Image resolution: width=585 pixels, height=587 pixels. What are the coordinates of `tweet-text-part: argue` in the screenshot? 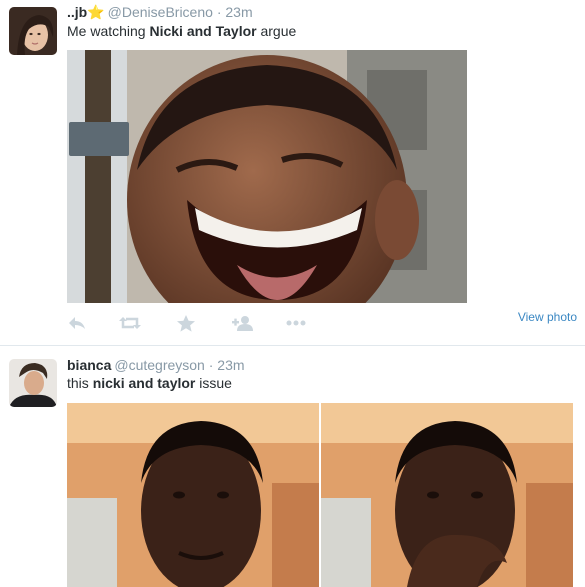 It's located at (276, 31).